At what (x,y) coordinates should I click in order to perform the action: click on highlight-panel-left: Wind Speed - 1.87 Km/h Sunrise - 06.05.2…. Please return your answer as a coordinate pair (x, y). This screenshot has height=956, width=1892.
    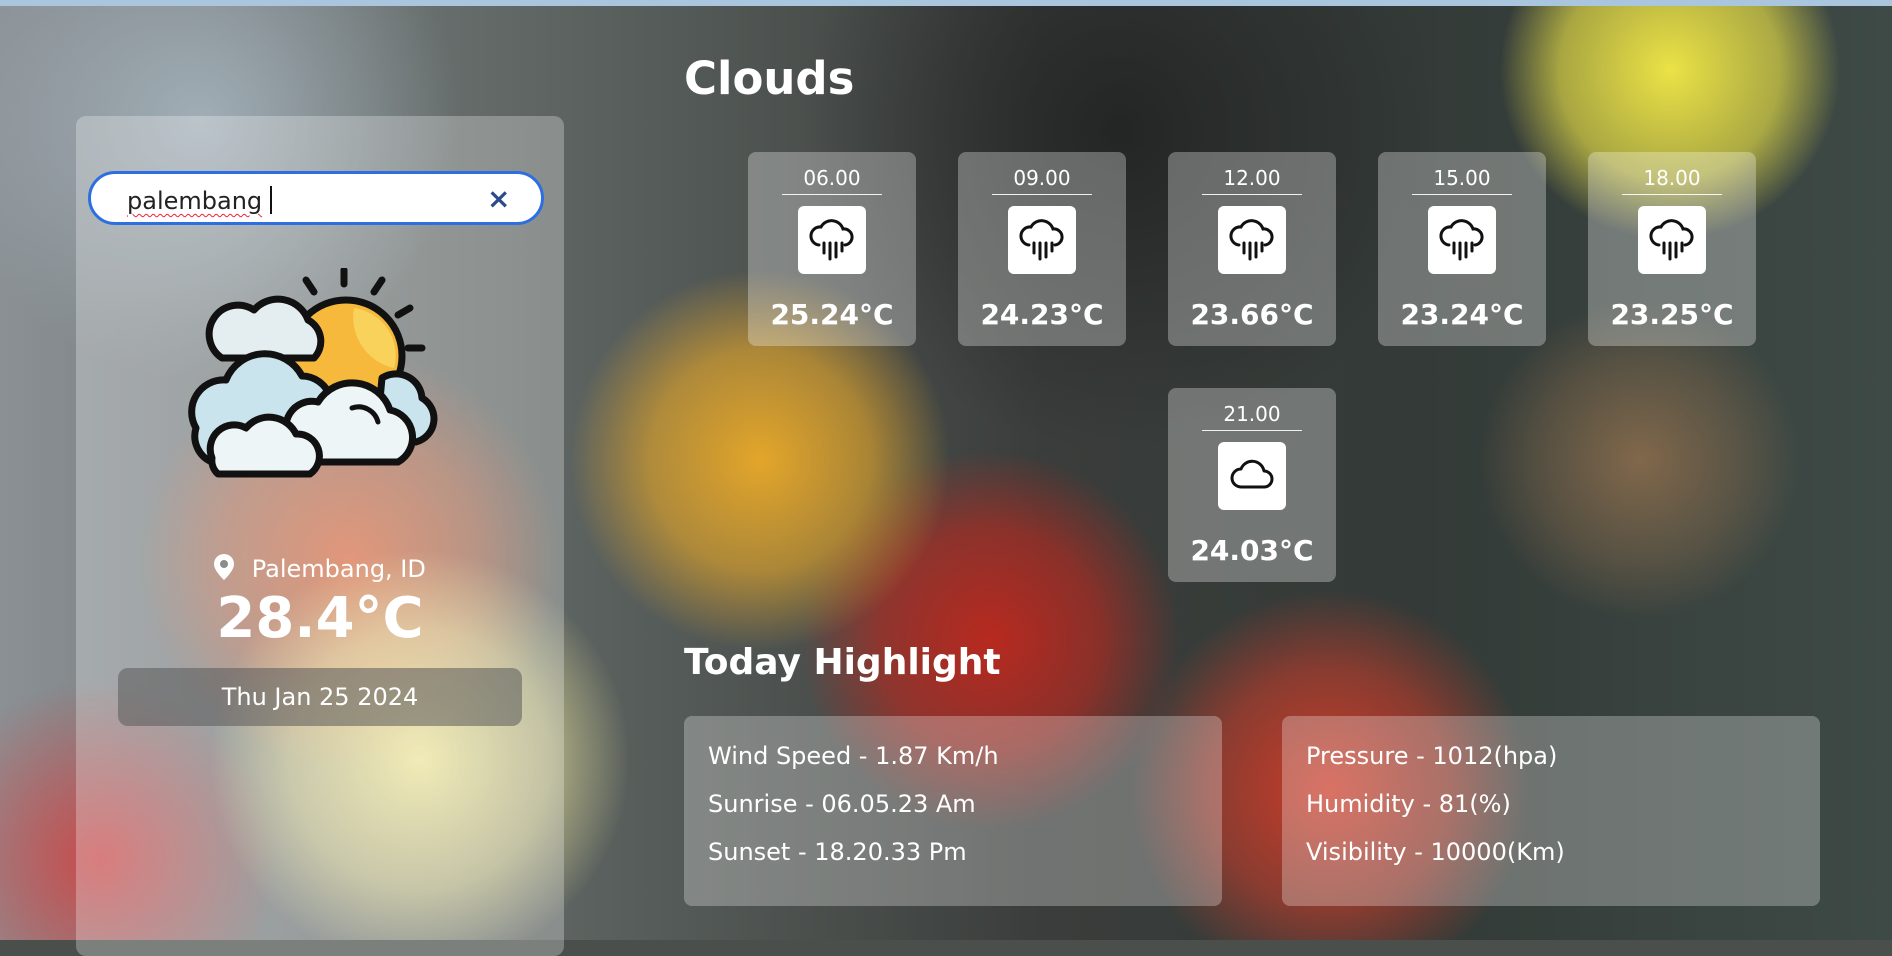
    Looking at the image, I should click on (953, 811).